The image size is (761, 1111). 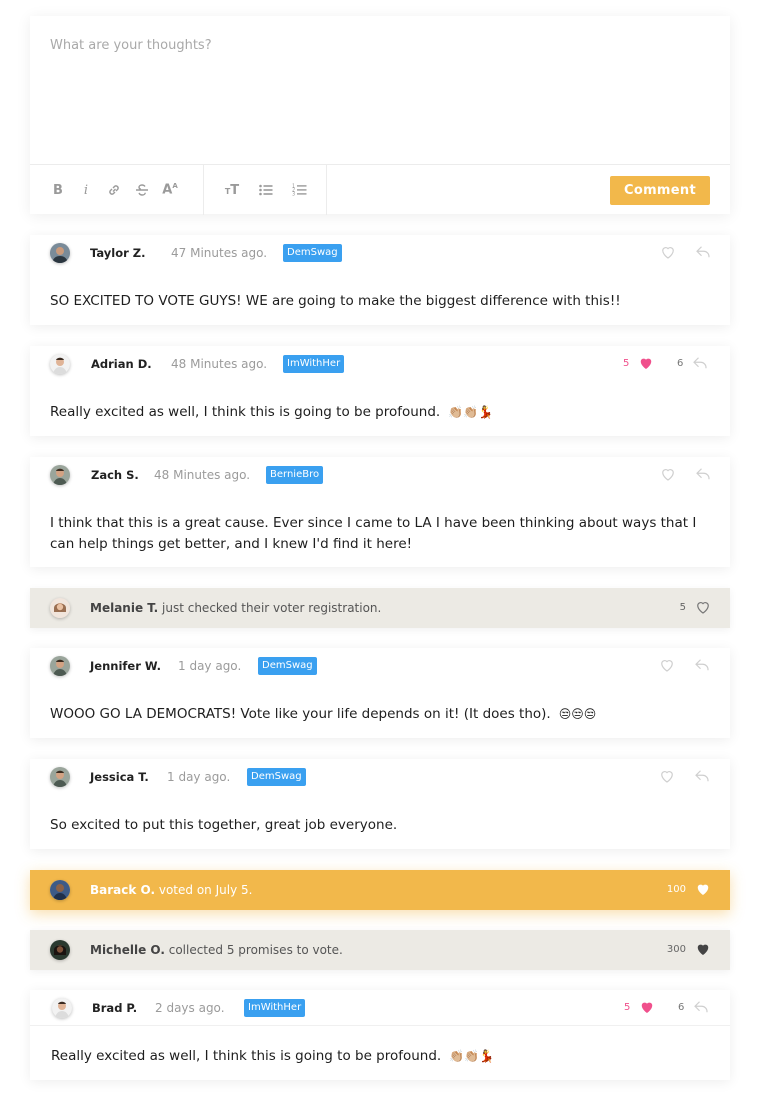 I want to click on format-group: B i AA, so click(x=117, y=190).